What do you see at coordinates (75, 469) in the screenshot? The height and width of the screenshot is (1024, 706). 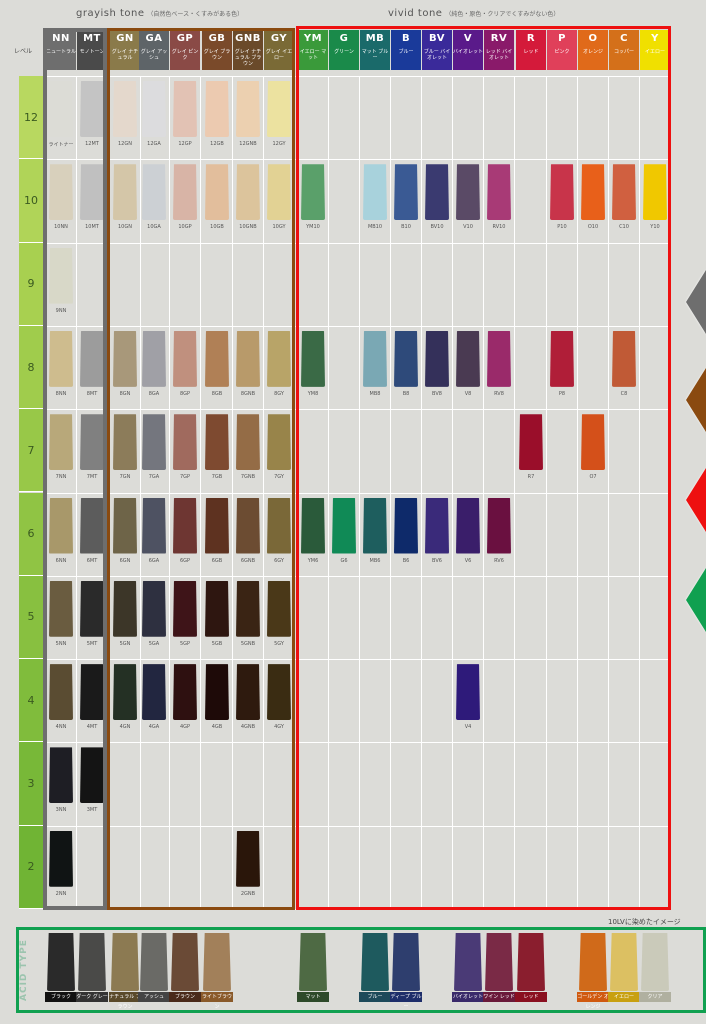 I see `frame-nn-mt` at bounding box center [75, 469].